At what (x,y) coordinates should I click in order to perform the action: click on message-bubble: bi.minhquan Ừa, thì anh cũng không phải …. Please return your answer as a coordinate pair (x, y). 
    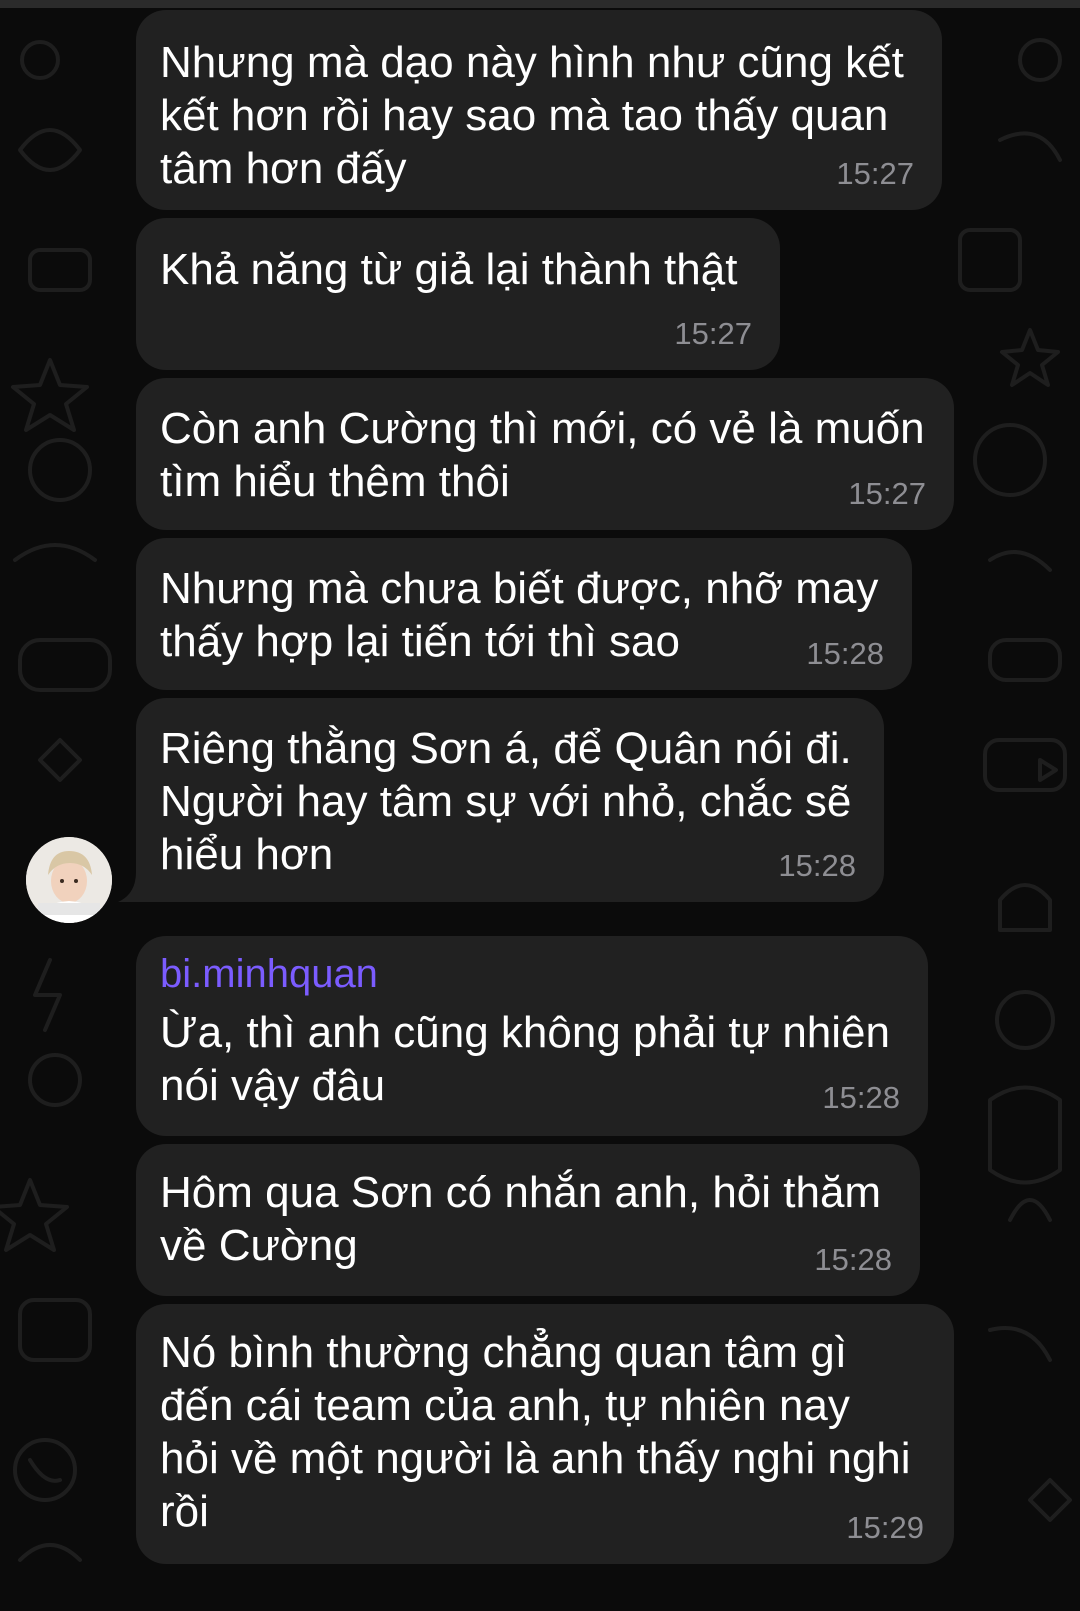
    Looking at the image, I should click on (532, 1036).